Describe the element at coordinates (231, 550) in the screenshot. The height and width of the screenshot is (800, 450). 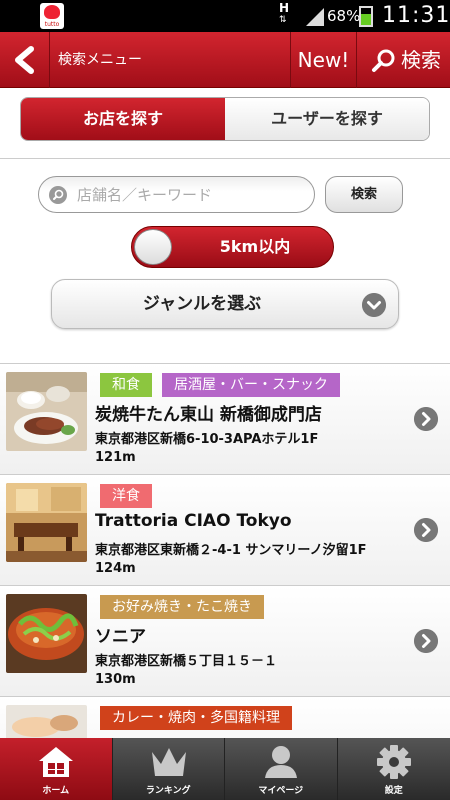
I see `shop-address: 東京都港区東新橋２-4-1 サンマリーノ汐留1F` at that location.